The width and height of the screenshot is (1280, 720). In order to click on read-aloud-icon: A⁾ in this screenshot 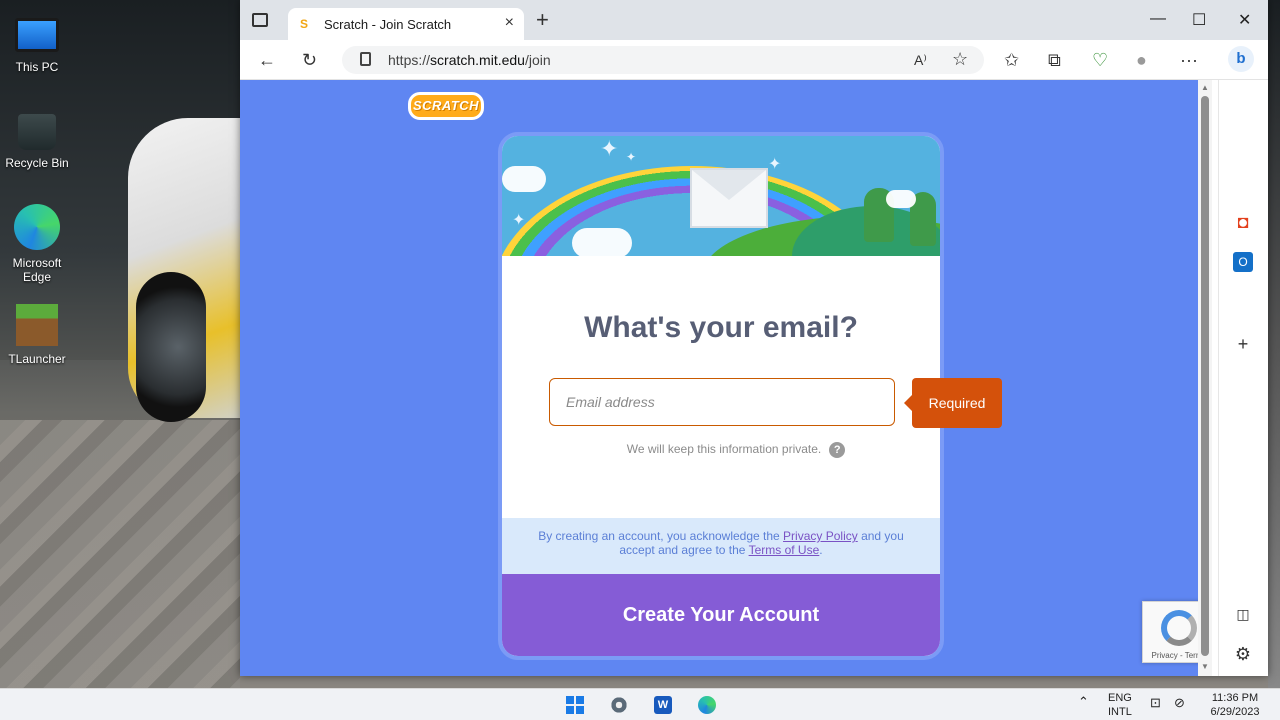, I will do `click(920, 60)`.